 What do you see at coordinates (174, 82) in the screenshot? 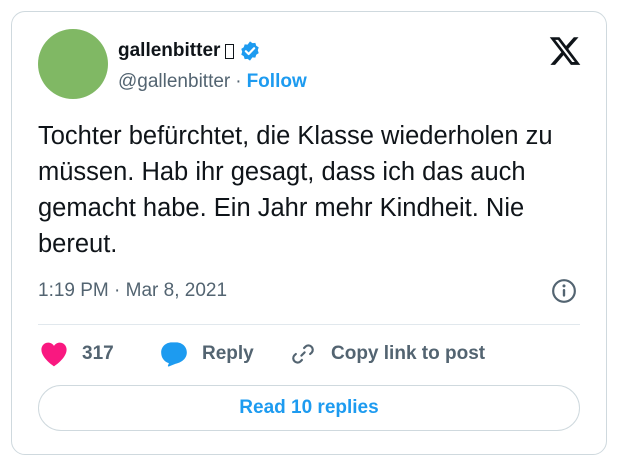
I see `author-handle: @gallenbitter` at bounding box center [174, 82].